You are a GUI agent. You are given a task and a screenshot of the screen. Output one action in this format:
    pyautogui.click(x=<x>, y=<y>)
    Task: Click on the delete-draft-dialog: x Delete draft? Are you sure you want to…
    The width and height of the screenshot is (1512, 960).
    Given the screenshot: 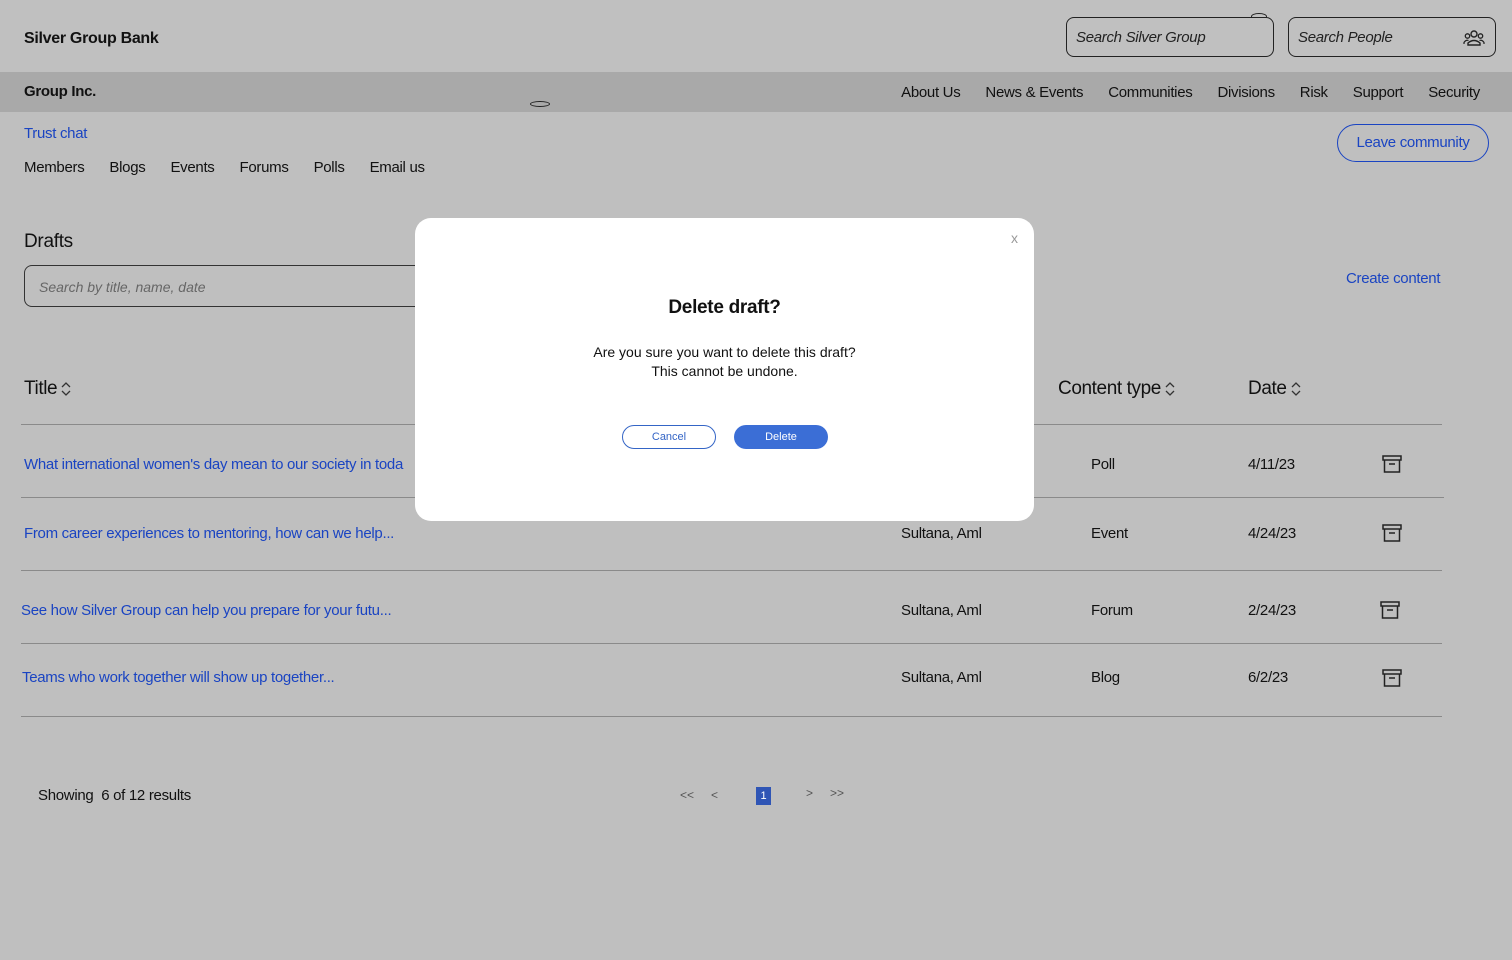 What is the action you would take?
    pyautogui.click(x=724, y=369)
    